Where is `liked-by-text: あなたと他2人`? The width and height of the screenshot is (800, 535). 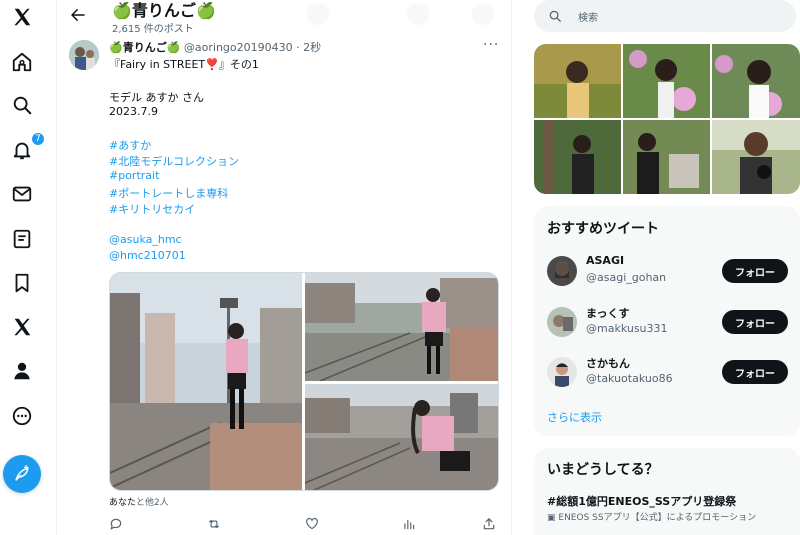 liked-by-text: あなたと他2人 is located at coordinates (139, 501).